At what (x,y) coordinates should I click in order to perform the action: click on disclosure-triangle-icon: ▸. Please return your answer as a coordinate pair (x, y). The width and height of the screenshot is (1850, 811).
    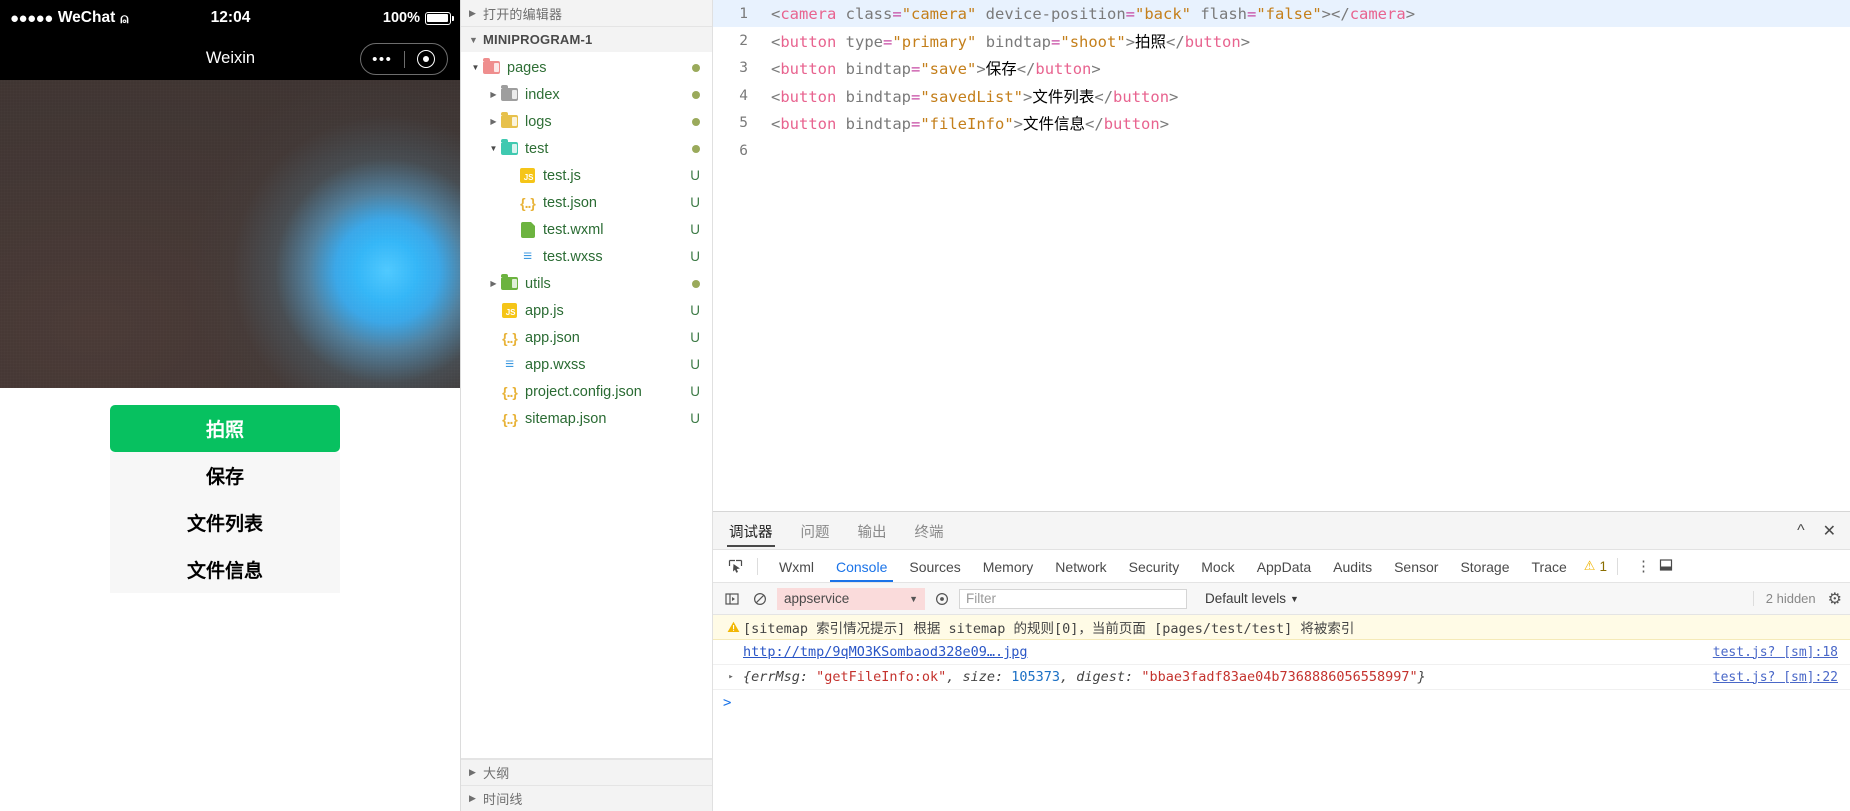
    Looking at the image, I should click on (733, 677).